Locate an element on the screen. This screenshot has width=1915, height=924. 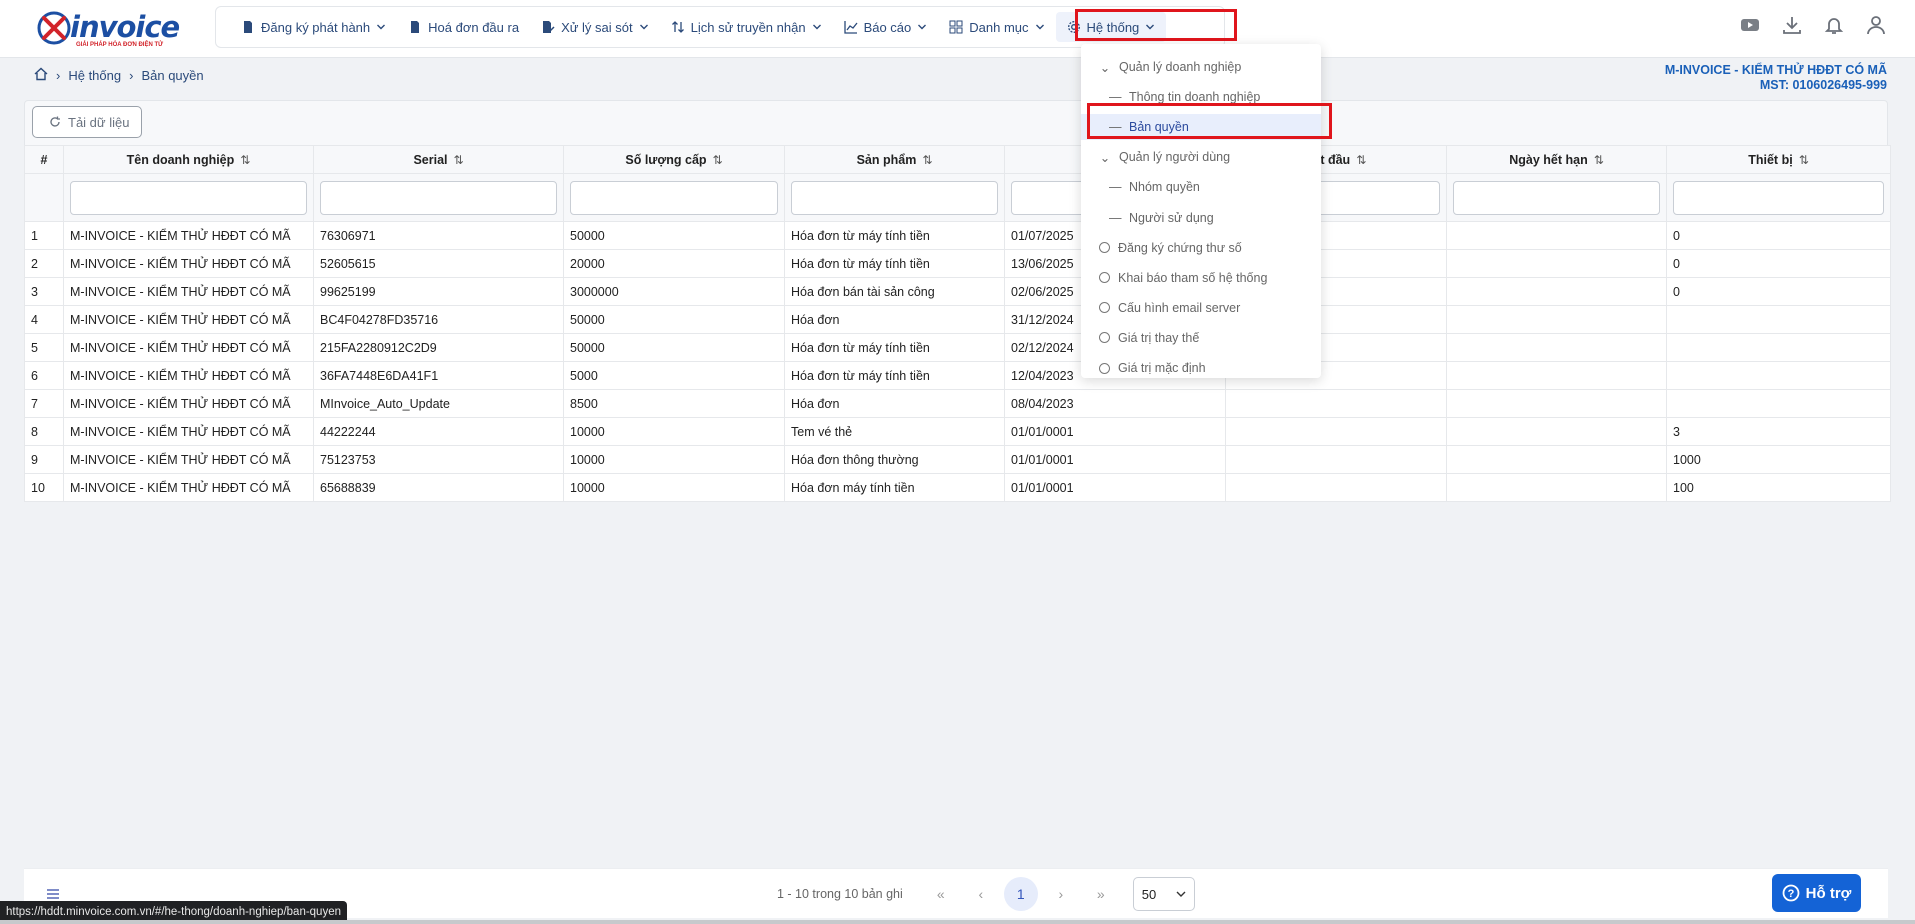
user-icon is located at coordinates (1876, 25).